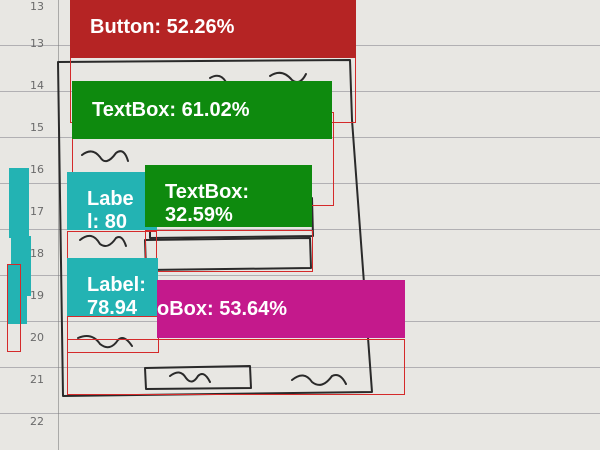 The image size is (600, 450). Describe the element at coordinates (236, 367) in the screenshot. I see `detection-box-combobox` at that location.